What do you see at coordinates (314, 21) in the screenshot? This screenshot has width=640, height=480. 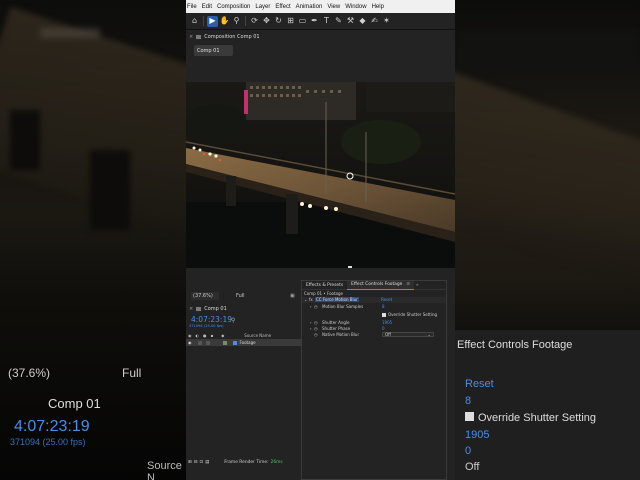 I see `pen-tool-icon: ✒` at bounding box center [314, 21].